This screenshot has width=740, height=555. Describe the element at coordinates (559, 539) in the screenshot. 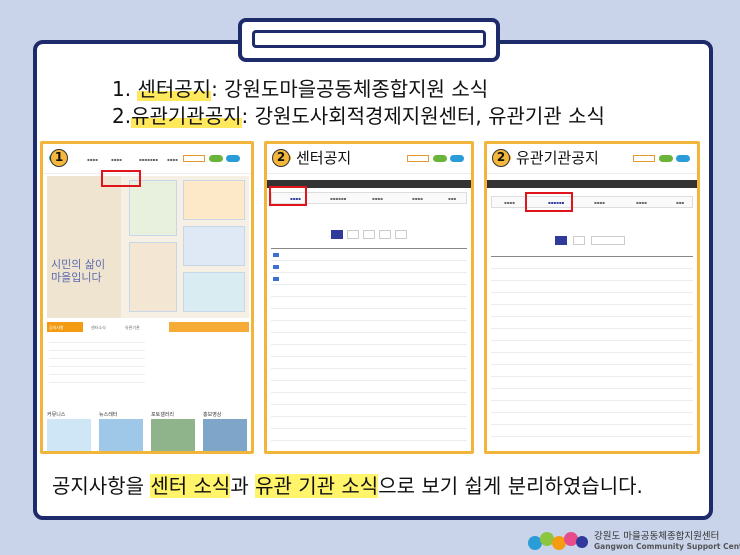

I see `footer-logo-icon` at that location.